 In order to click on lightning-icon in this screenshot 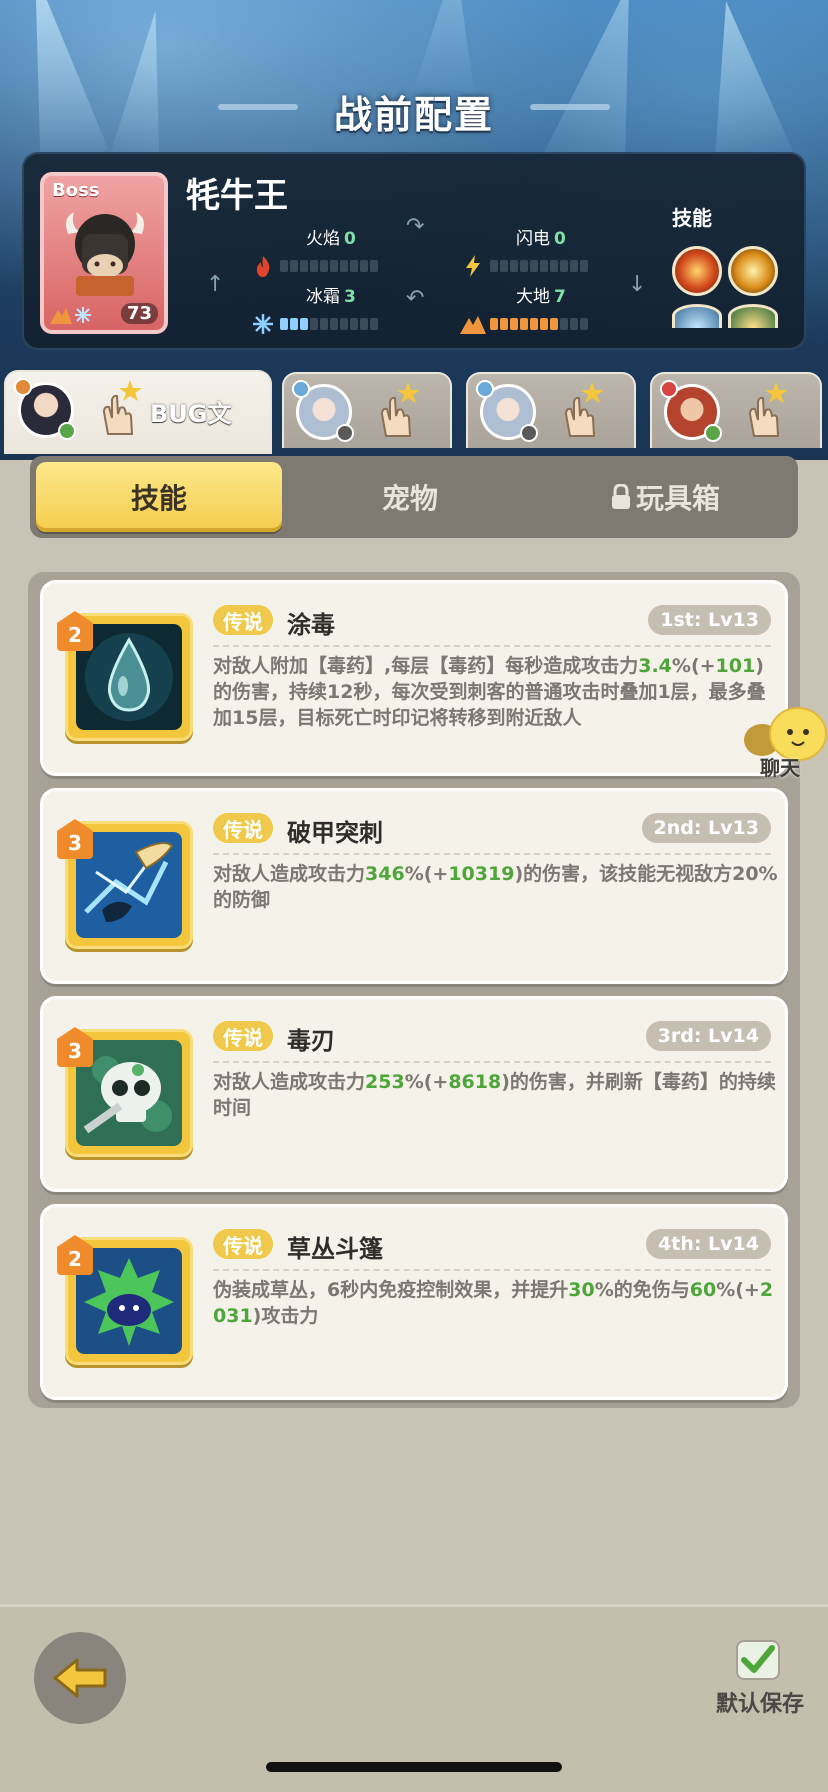, I will do `click(473, 266)`.